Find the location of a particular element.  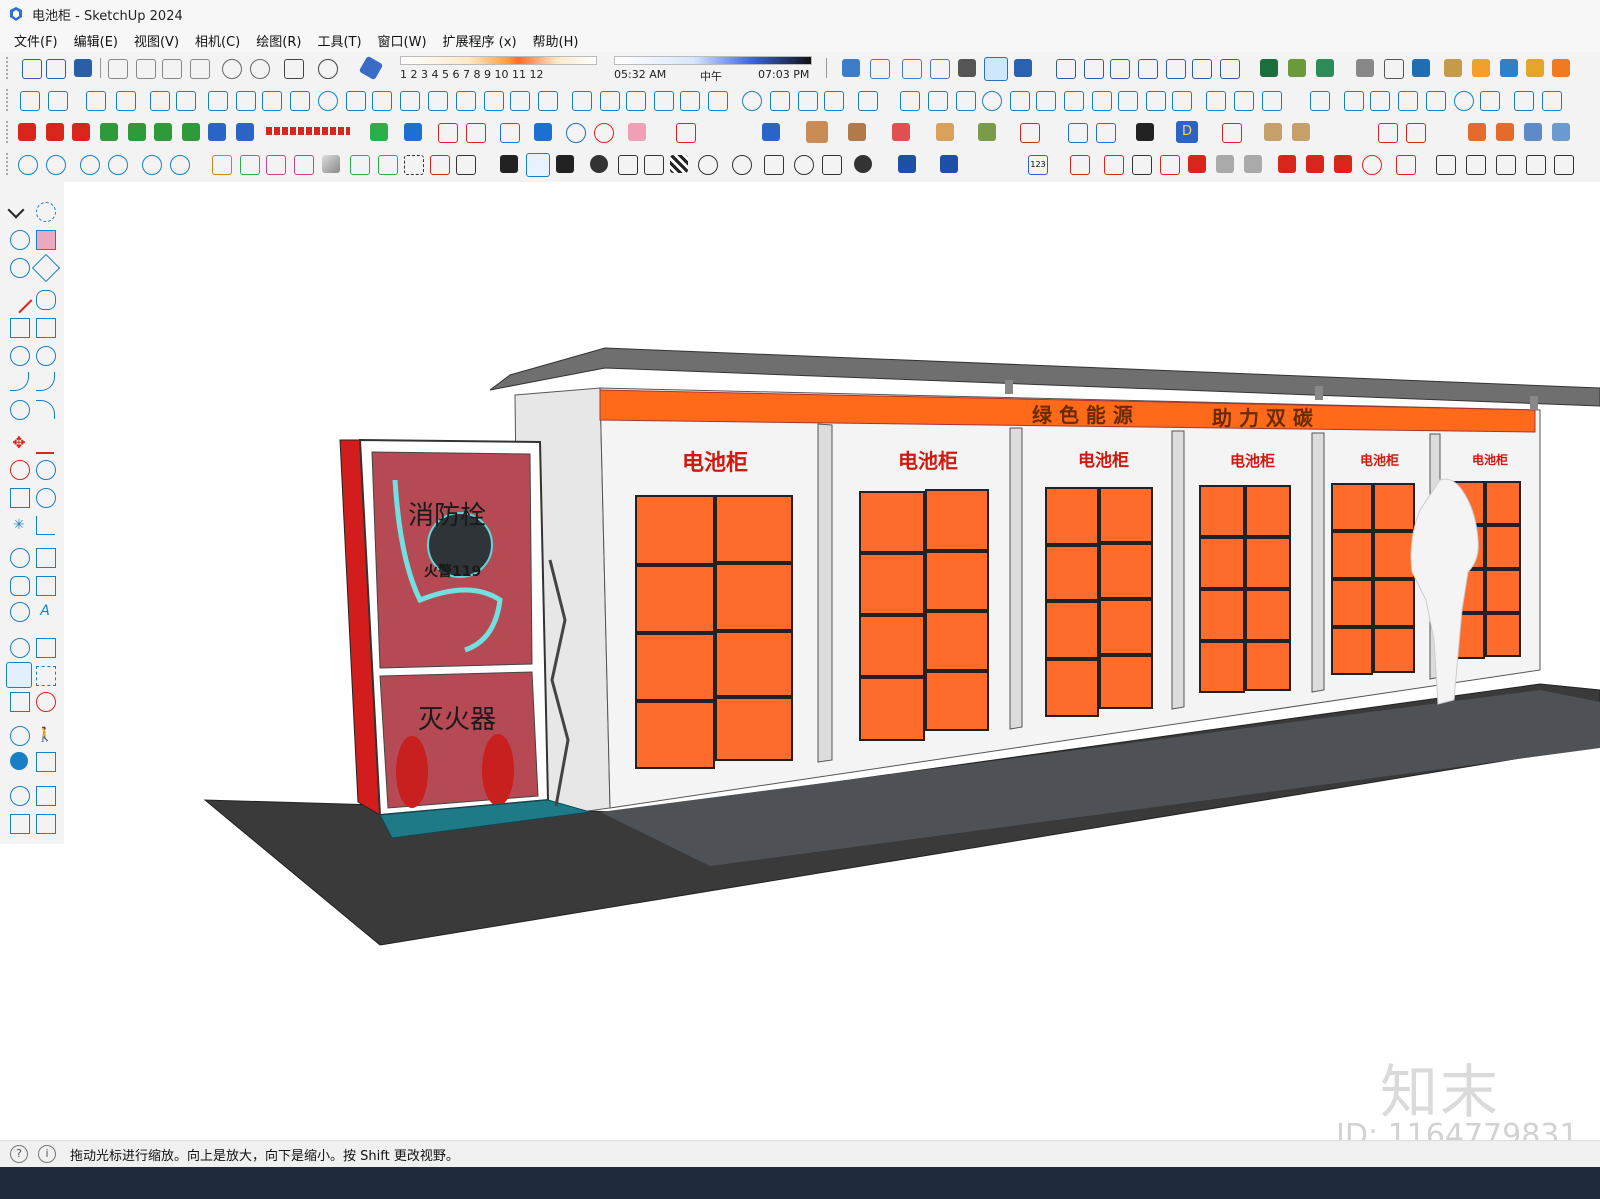

stairs-wood-2-icon is located at coordinates (1301, 132).